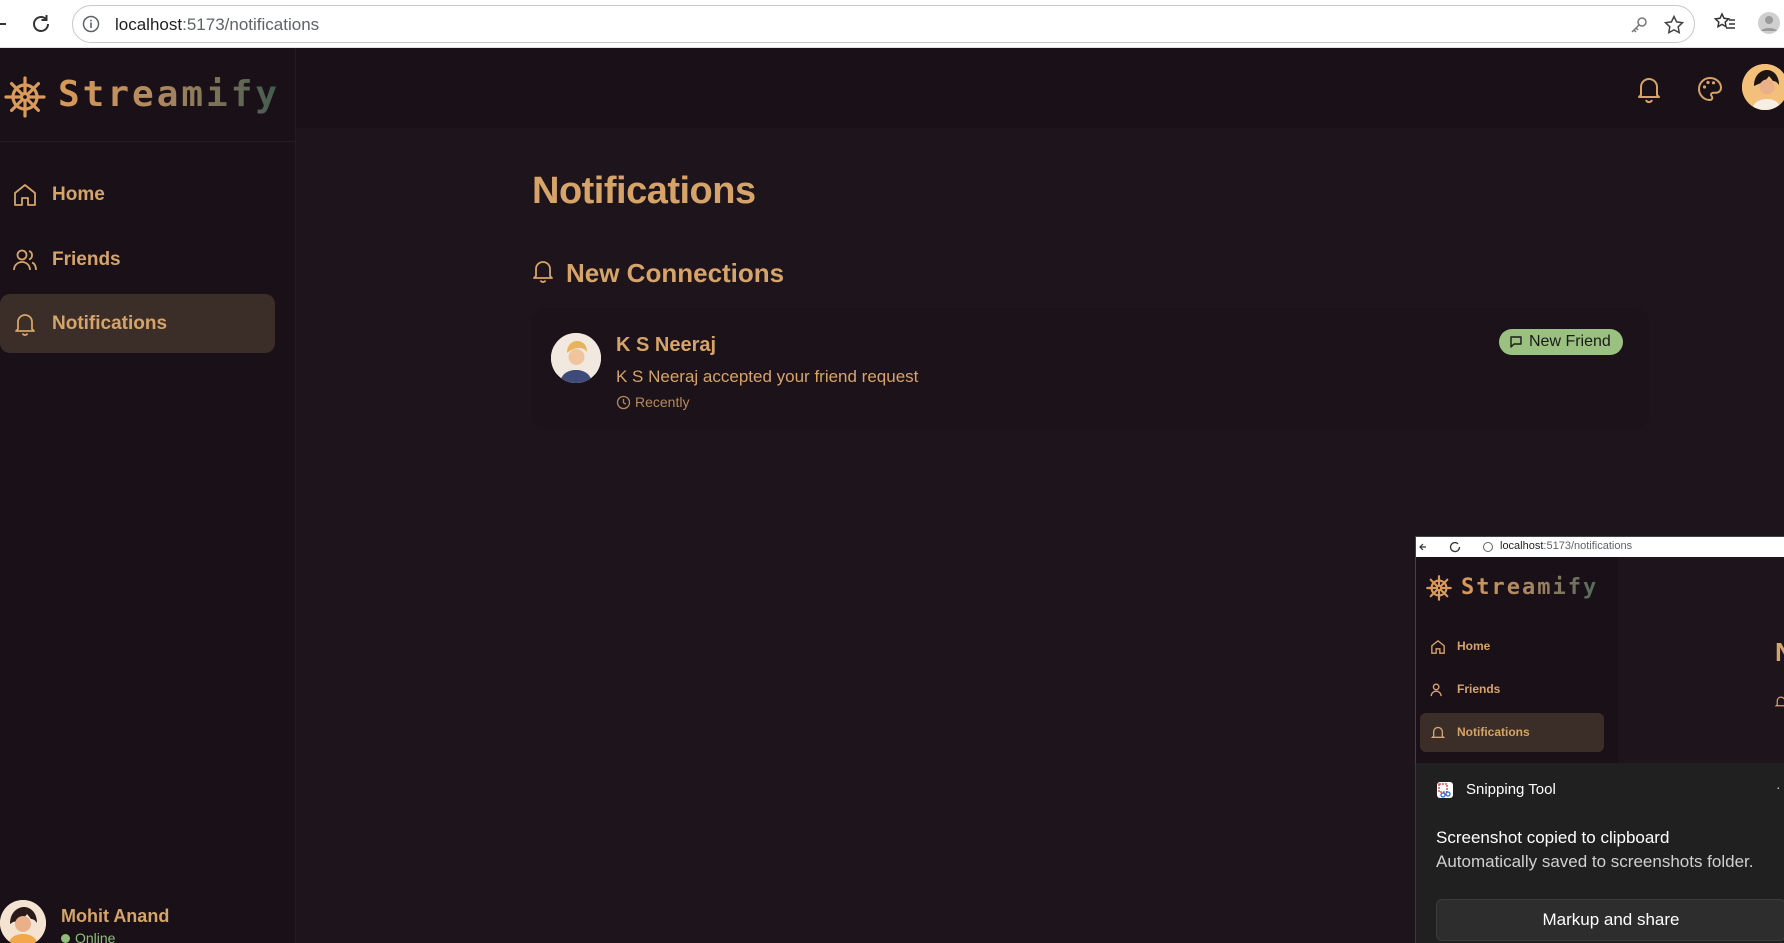  What do you see at coordinates (217, 25) in the screenshot?
I see `url-text: localhost:5173/notifications` at bounding box center [217, 25].